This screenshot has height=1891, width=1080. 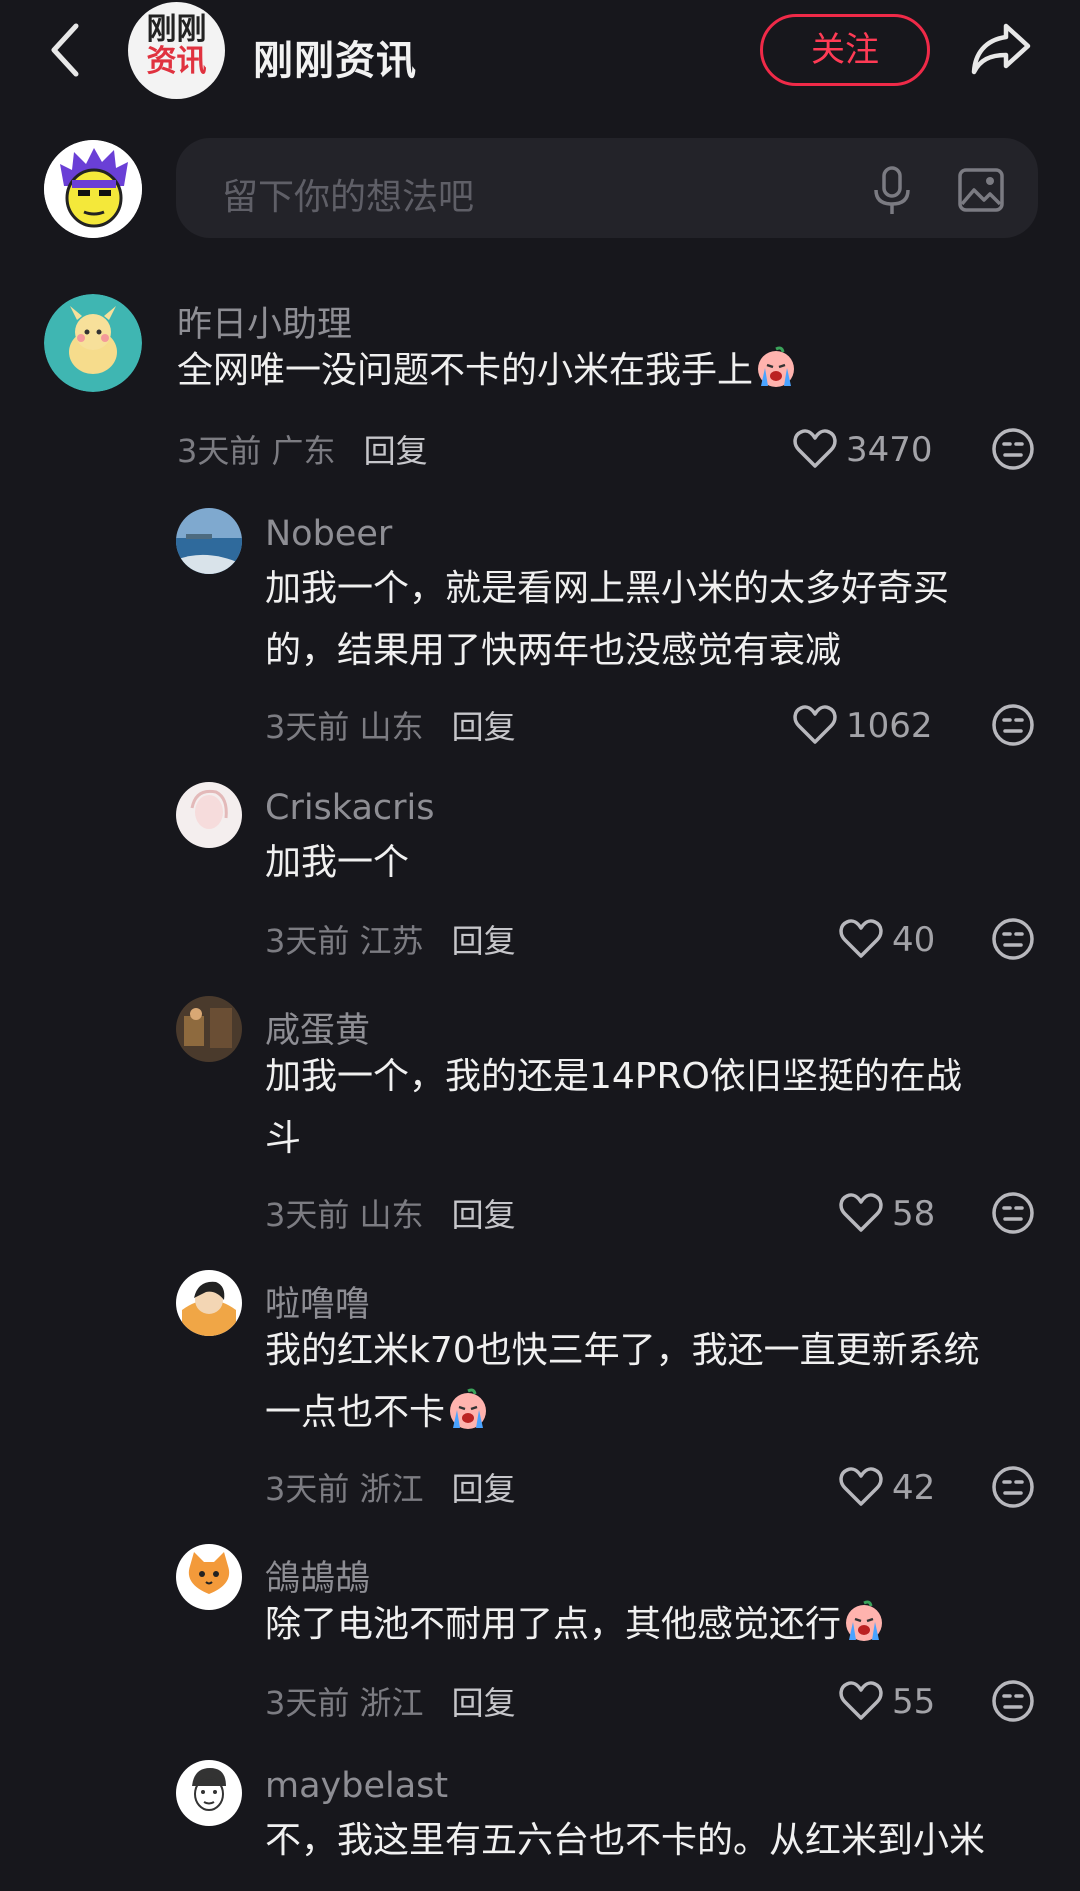 I want to click on like-button: 1062, so click(x=867, y=725).